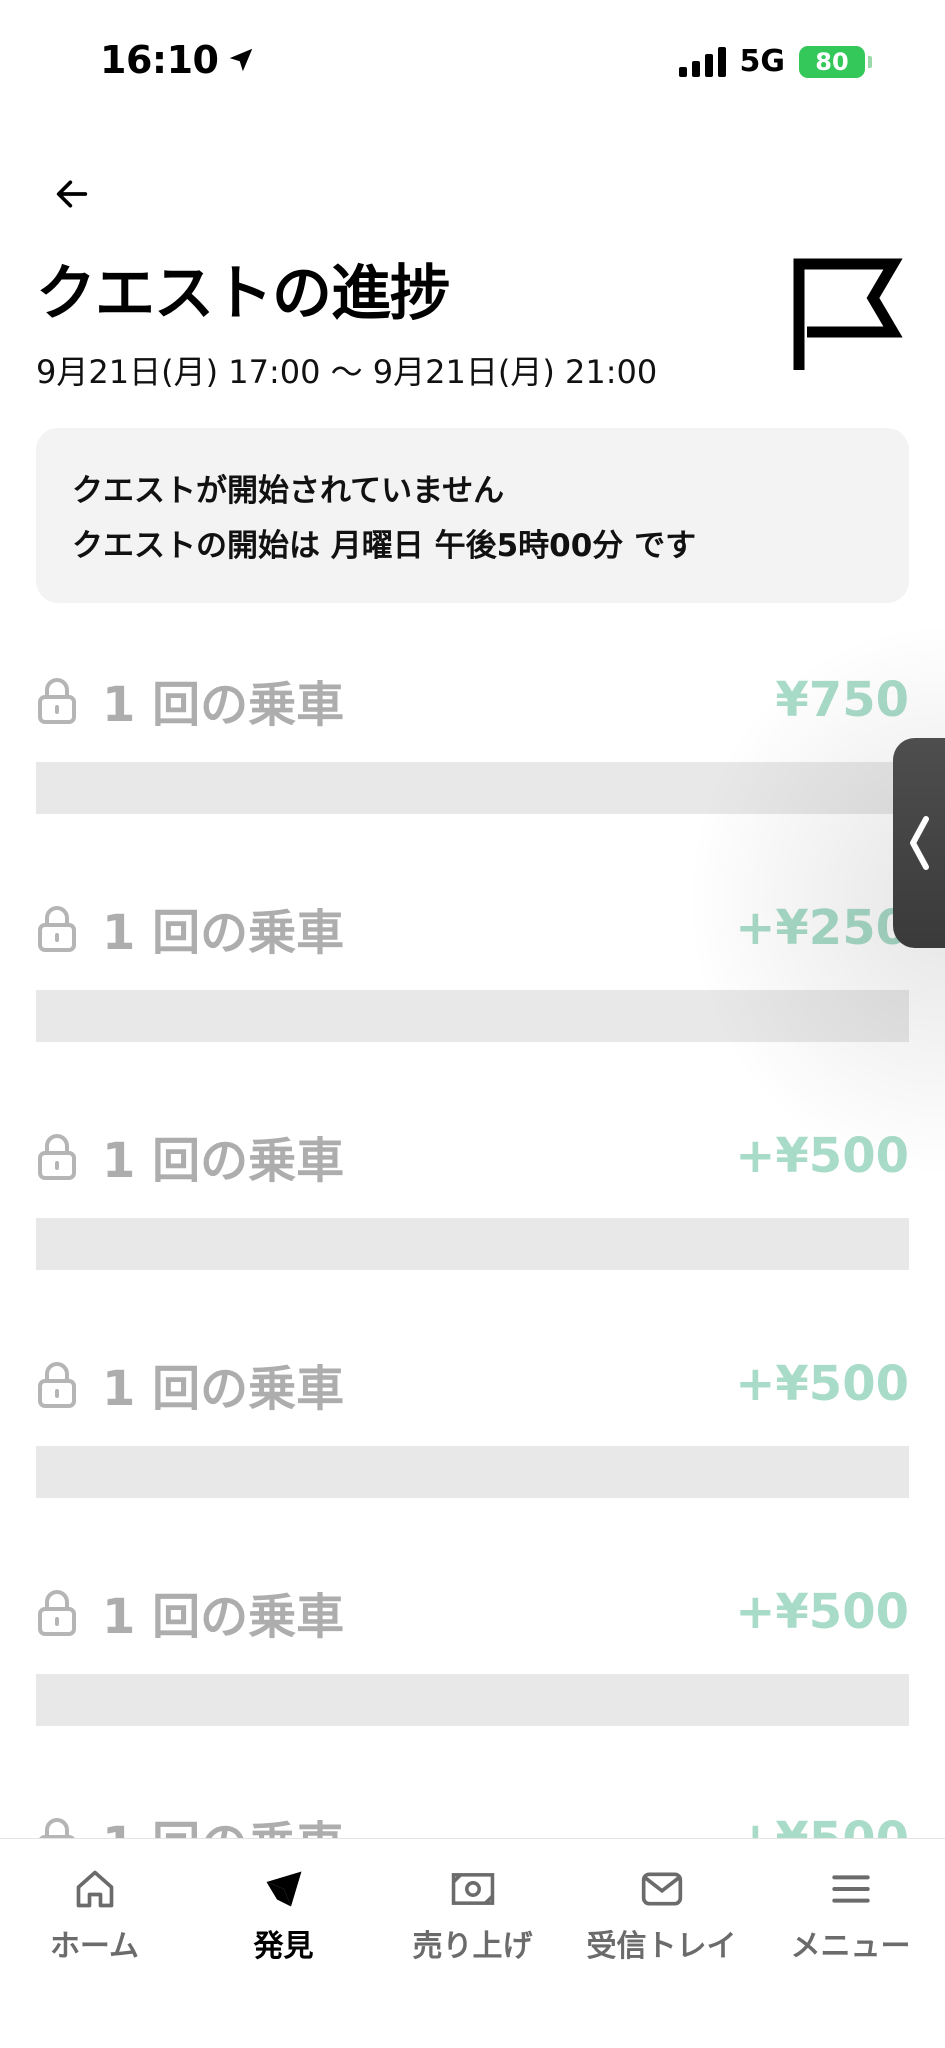 The image size is (945, 2048). What do you see at coordinates (284, 1889) in the screenshot?
I see `compass-icon` at bounding box center [284, 1889].